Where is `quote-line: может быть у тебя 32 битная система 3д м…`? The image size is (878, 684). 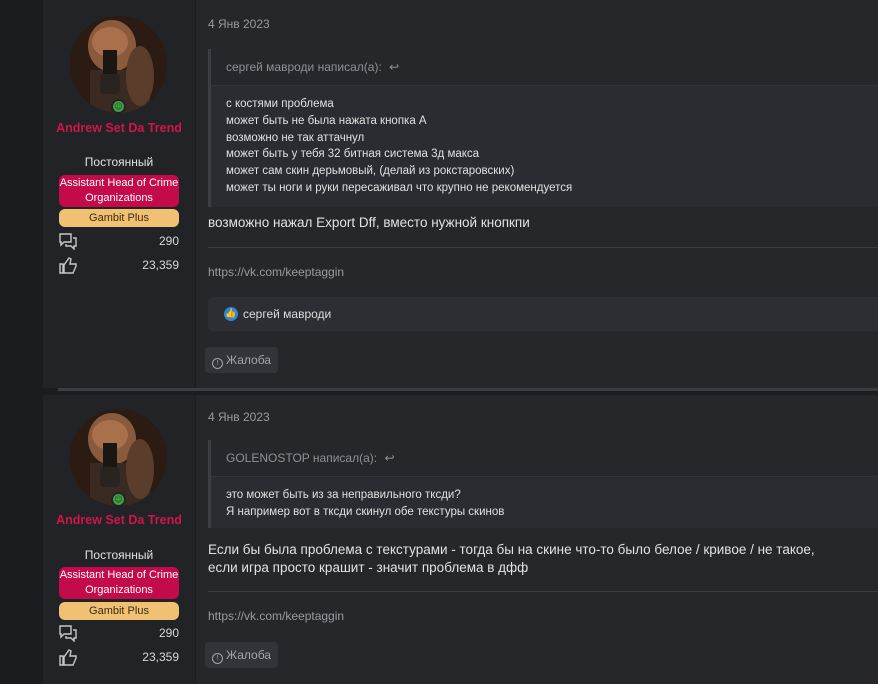 quote-line: может быть у тебя 32 битная система 3д м… is located at coordinates (353, 154).